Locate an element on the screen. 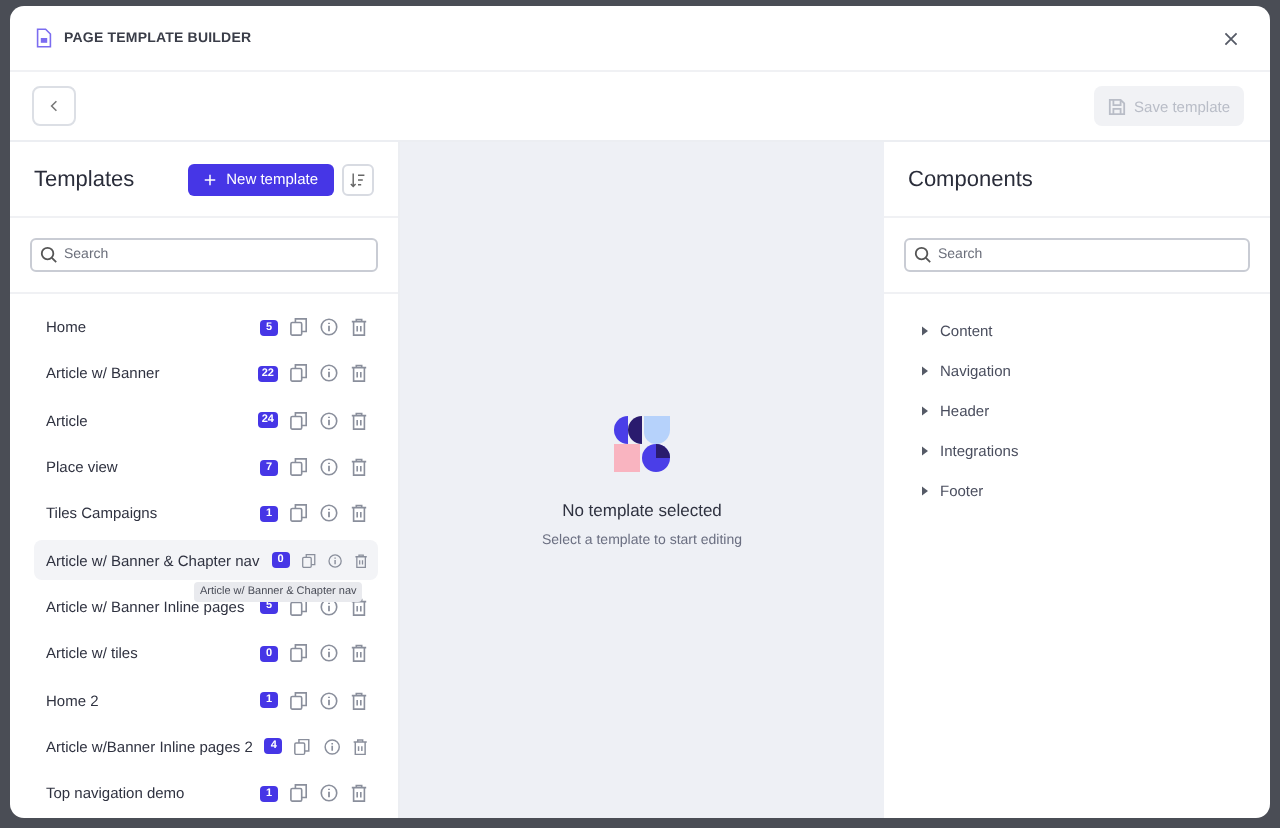 The height and width of the screenshot is (828, 1280). panel-title: Templates is located at coordinates (84, 179).